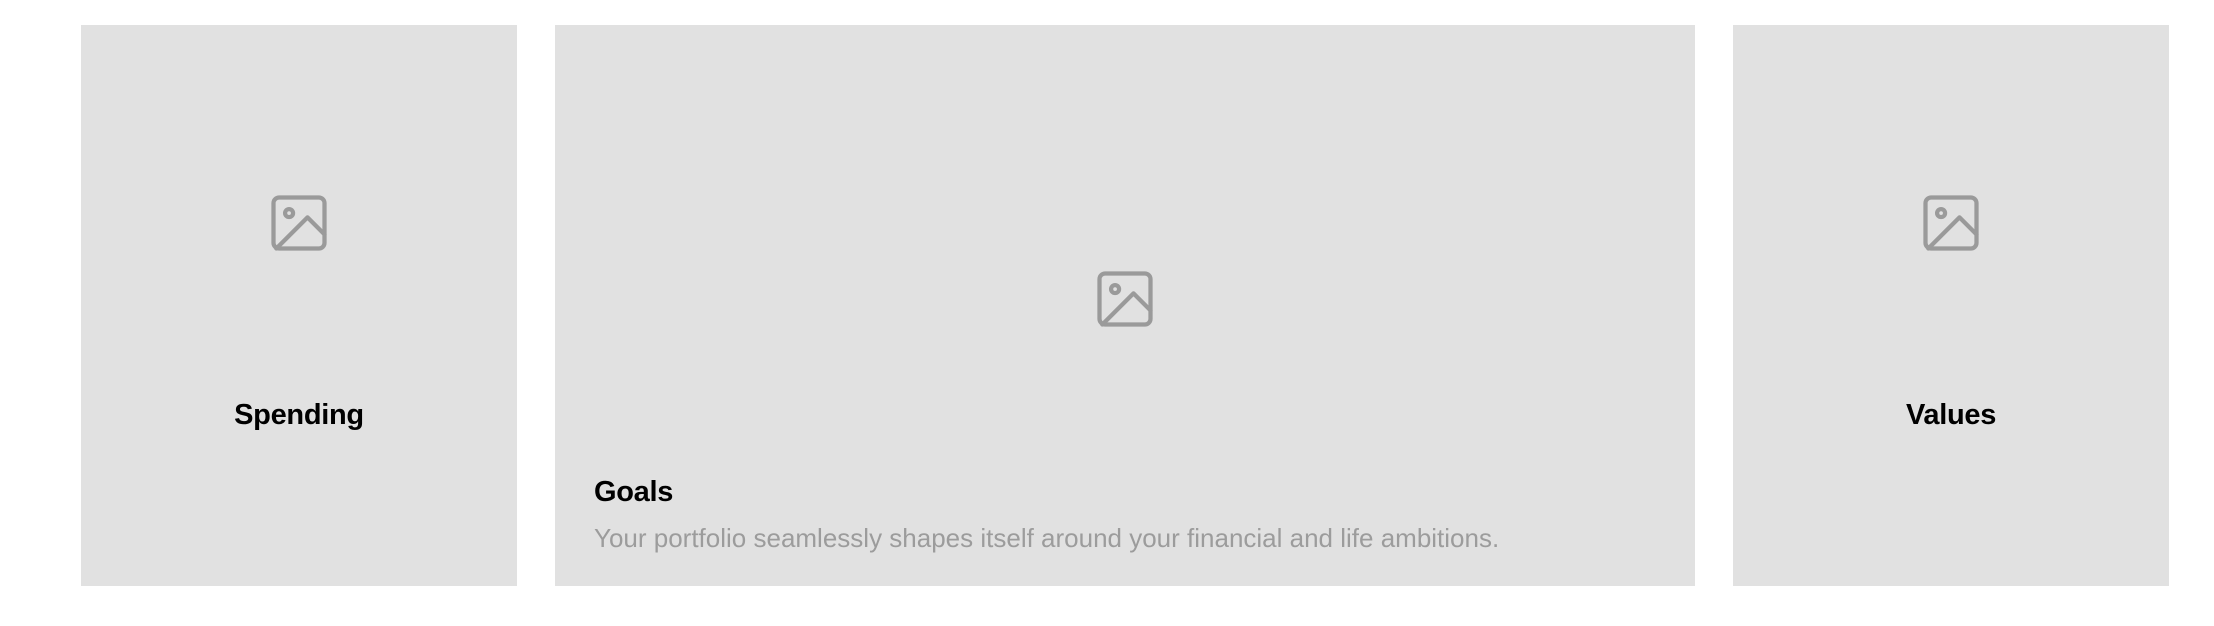  What do you see at coordinates (1951, 415) in the screenshot?
I see `card-title: Values` at bounding box center [1951, 415].